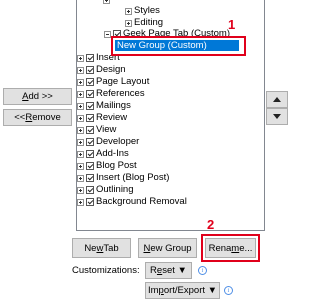 This screenshot has height=300, width=320. What do you see at coordinates (112, 153) in the screenshot?
I see `tree-item-label: Add-Ins` at bounding box center [112, 153].